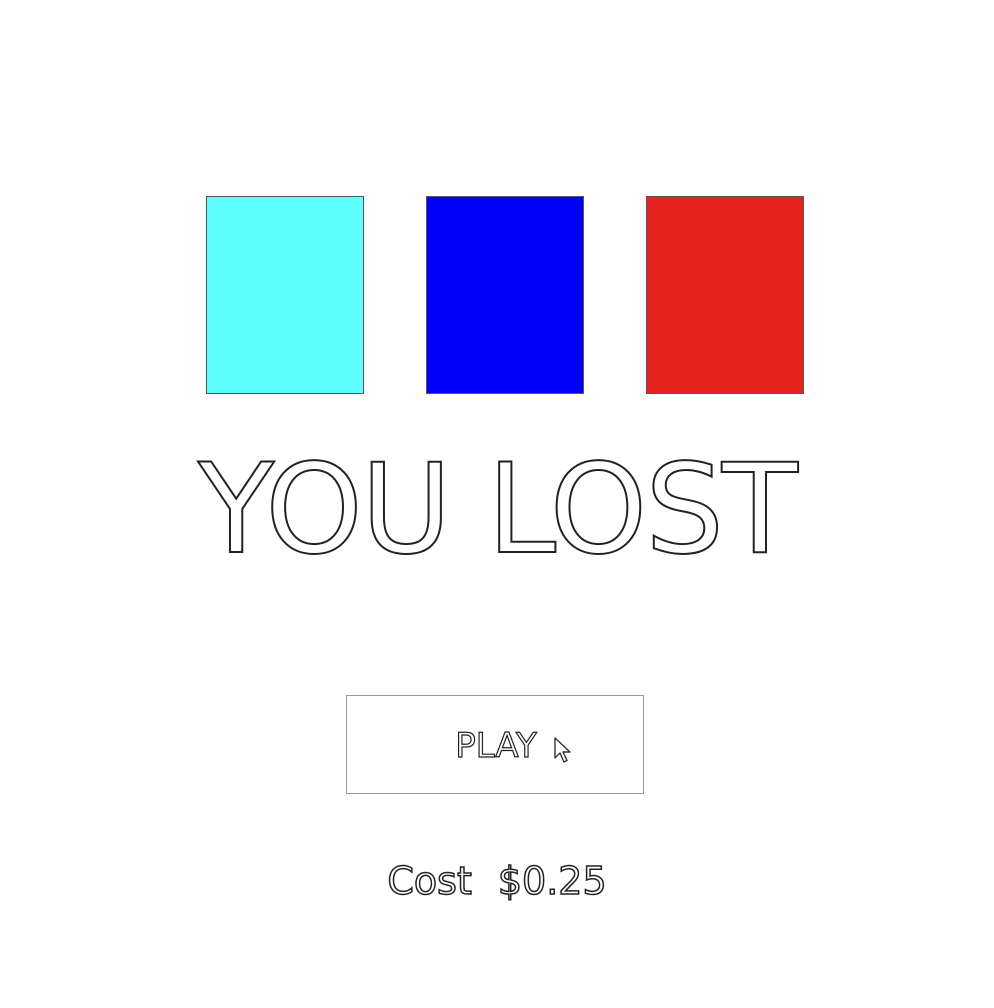 The width and height of the screenshot is (994, 1008). Describe the element at coordinates (497, 510) in the screenshot. I see `result-message: YOU LOST` at that location.